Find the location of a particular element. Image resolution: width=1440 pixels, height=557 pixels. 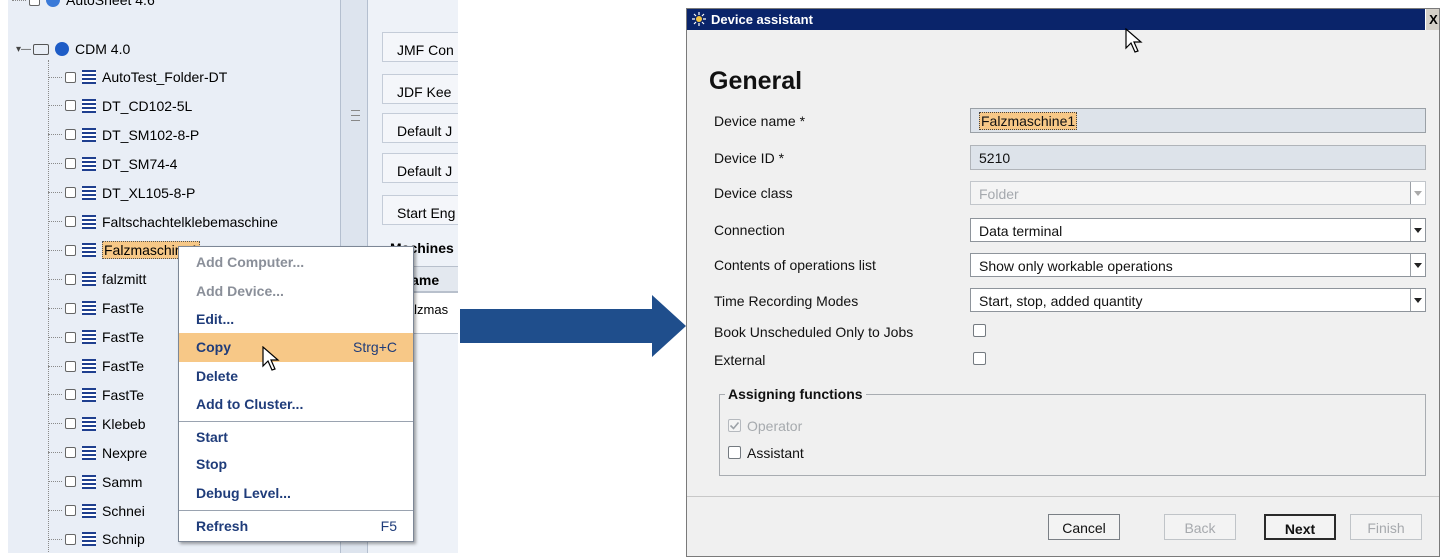

tree-item: Nexpre is located at coordinates (97, 453).